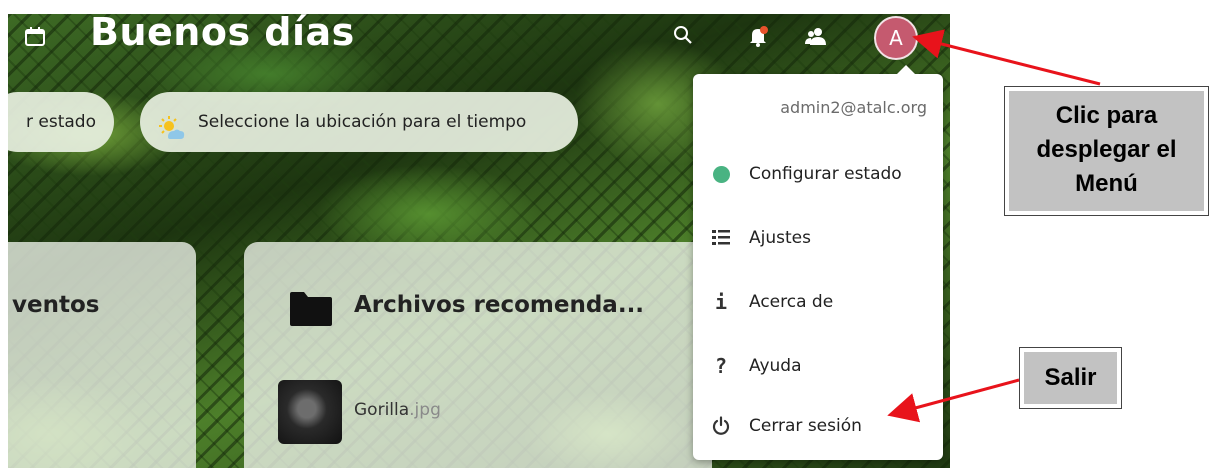  What do you see at coordinates (56, 305) in the screenshot?
I see `events-widget-title: ventos` at bounding box center [56, 305].